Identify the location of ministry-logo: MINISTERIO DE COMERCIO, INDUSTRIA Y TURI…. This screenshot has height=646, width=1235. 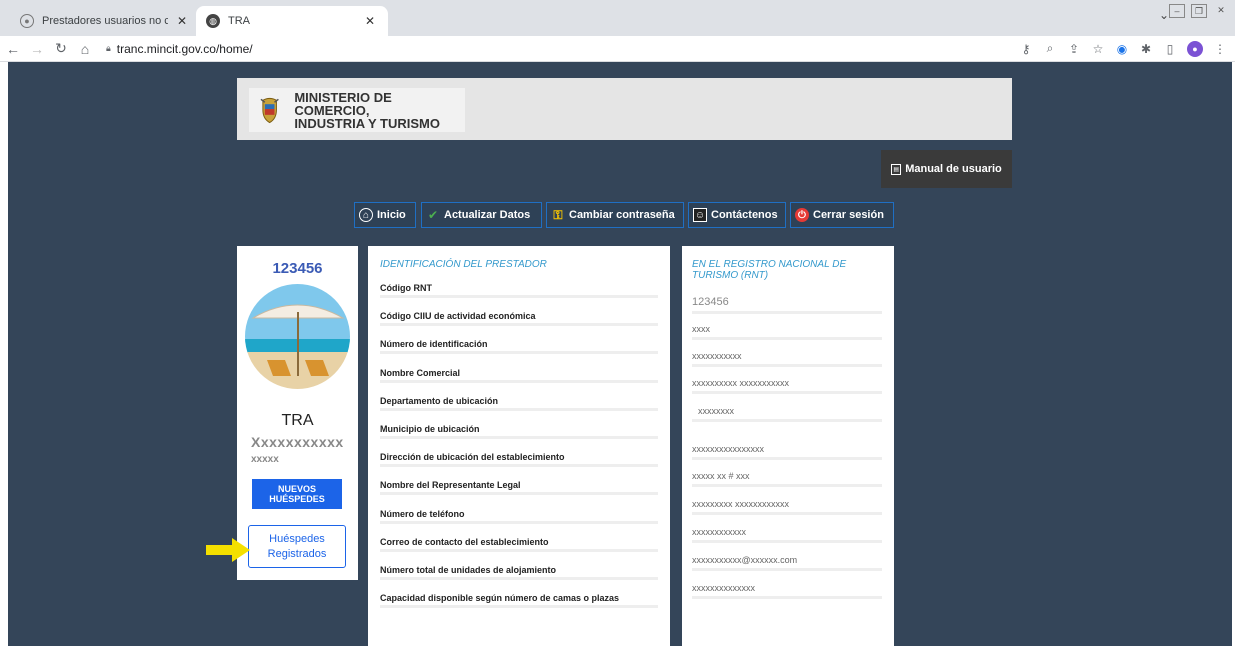
(357, 110).